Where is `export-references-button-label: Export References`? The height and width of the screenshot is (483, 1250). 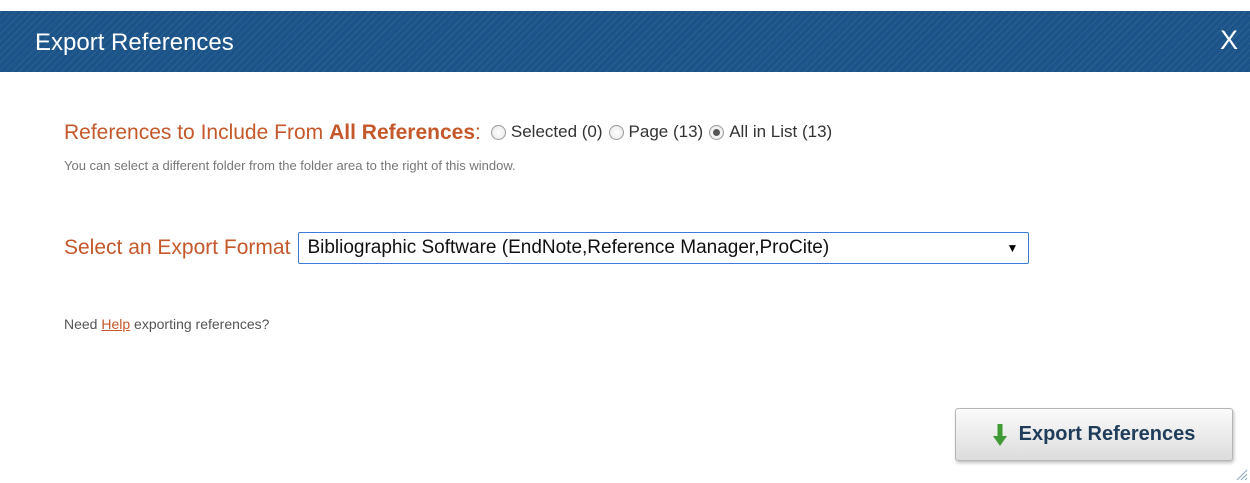
export-references-button-label: Export References is located at coordinates (1107, 434).